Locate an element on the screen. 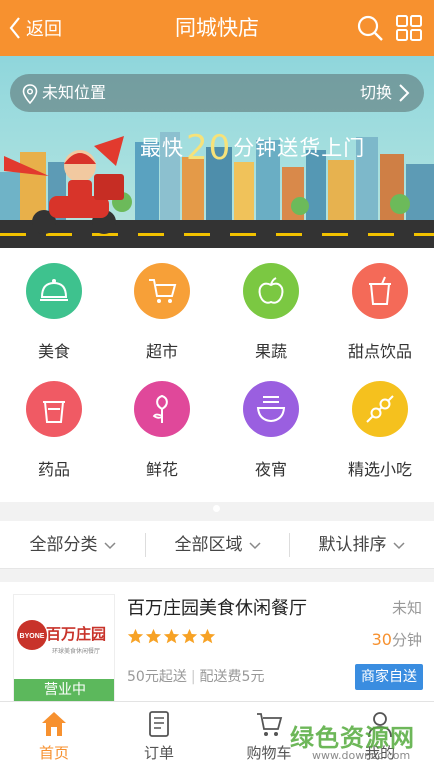 This screenshot has width=434, height=773. location-text: 未知位置 is located at coordinates (74, 92).